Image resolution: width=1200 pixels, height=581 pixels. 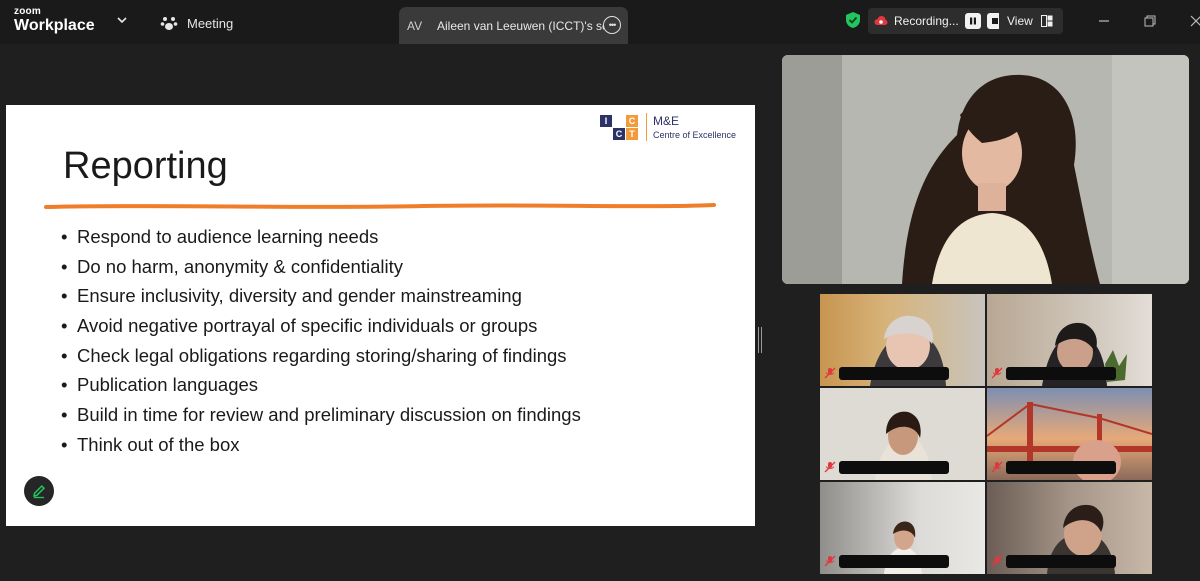 I want to click on window-controls, so click(x=1148, y=21).